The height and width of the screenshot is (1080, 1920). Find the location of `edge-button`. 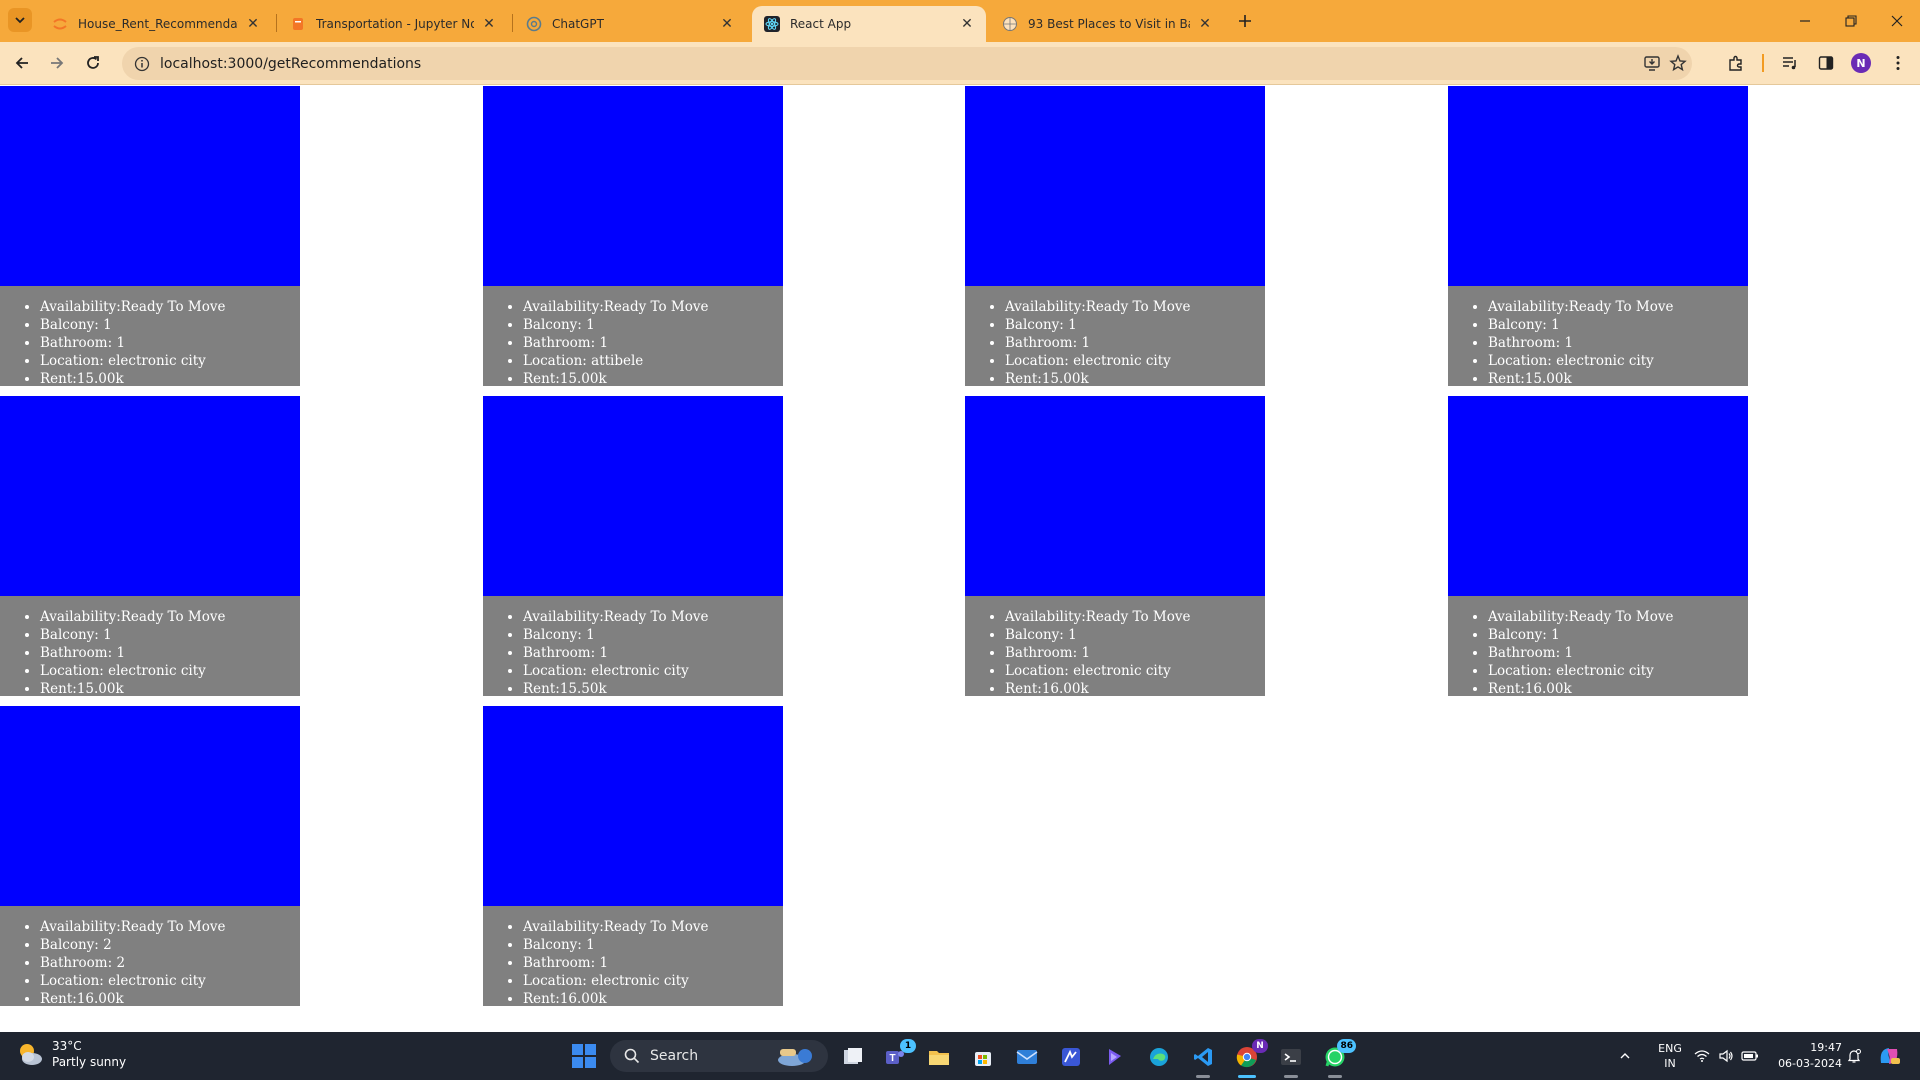

edge-button is located at coordinates (1159, 1057).